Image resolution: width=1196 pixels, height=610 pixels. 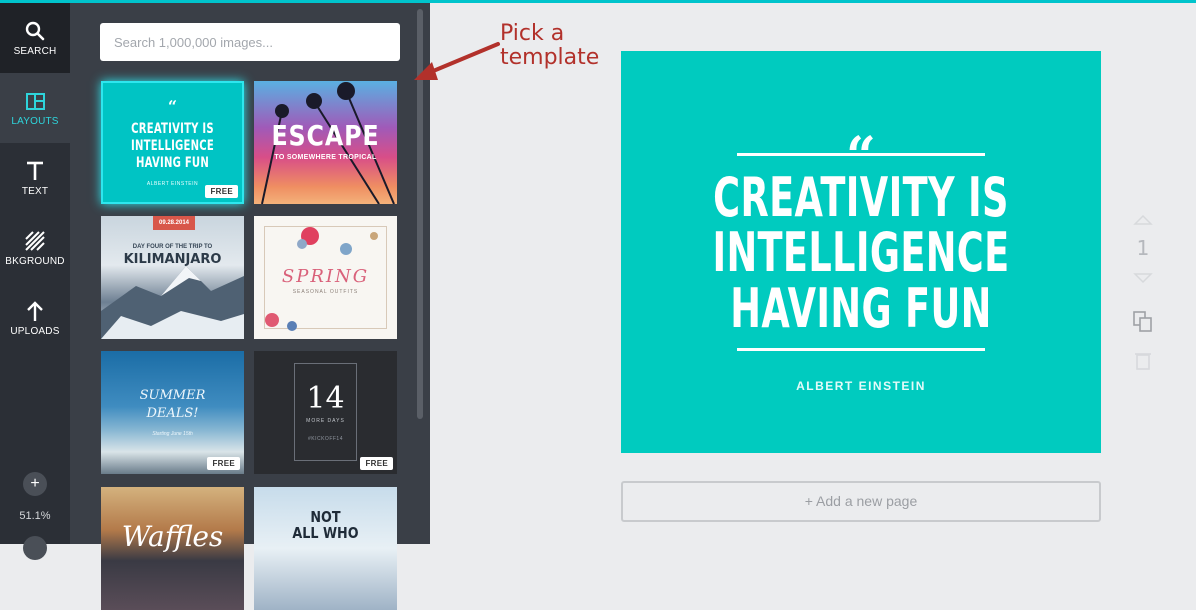 What do you see at coordinates (172, 106) in the screenshot?
I see `quote-mark: “` at bounding box center [172, 106].